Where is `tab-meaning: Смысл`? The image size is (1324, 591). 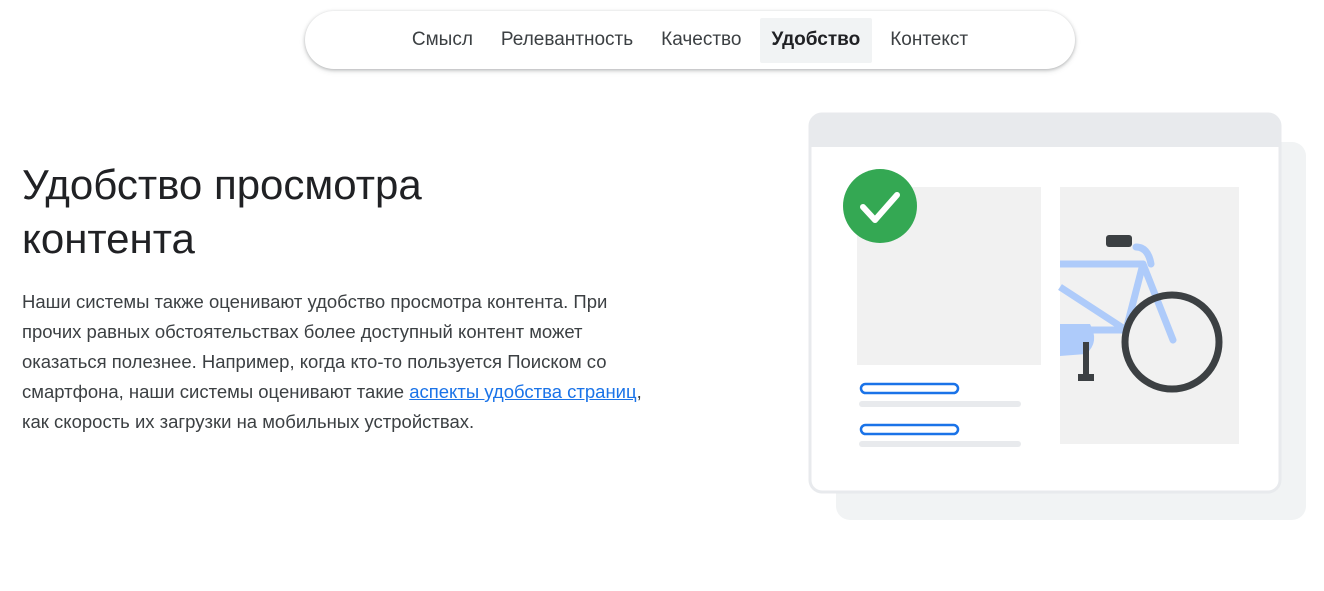
tab-meaning: Смысл is located at coordinates (442, 40).